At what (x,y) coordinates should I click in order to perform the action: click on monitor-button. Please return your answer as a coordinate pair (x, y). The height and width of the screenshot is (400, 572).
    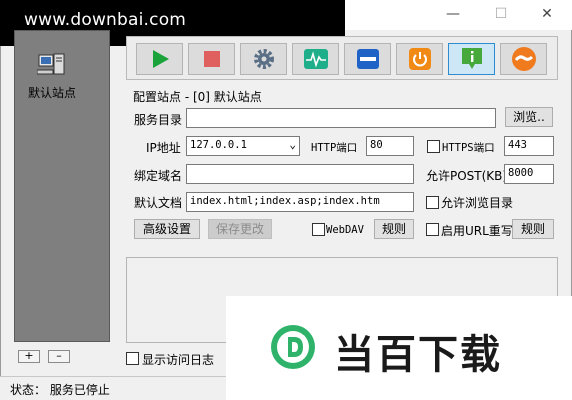
    Looking at the image, I should click on (315, 59).